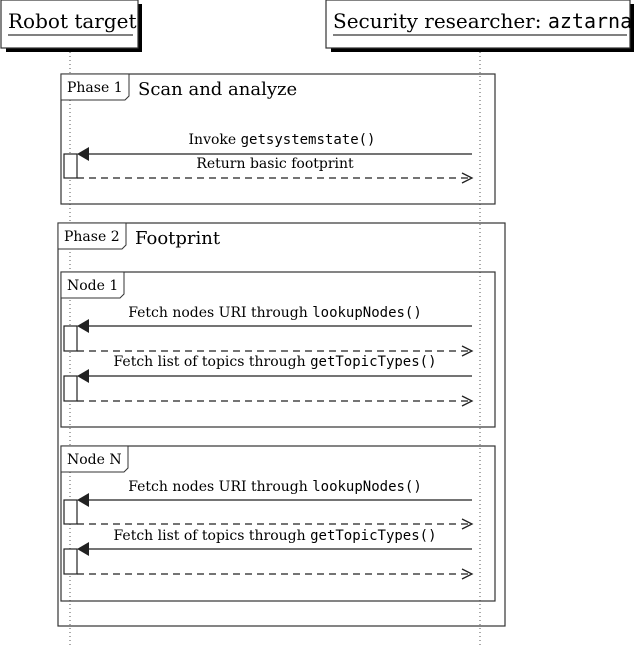  I want to click on participant-label: Security researcher: aztarna, so click(482, 21).